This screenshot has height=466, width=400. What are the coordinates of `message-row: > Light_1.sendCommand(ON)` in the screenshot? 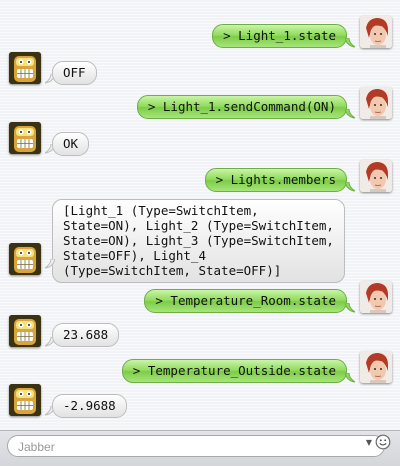 It's located at (200, 105).